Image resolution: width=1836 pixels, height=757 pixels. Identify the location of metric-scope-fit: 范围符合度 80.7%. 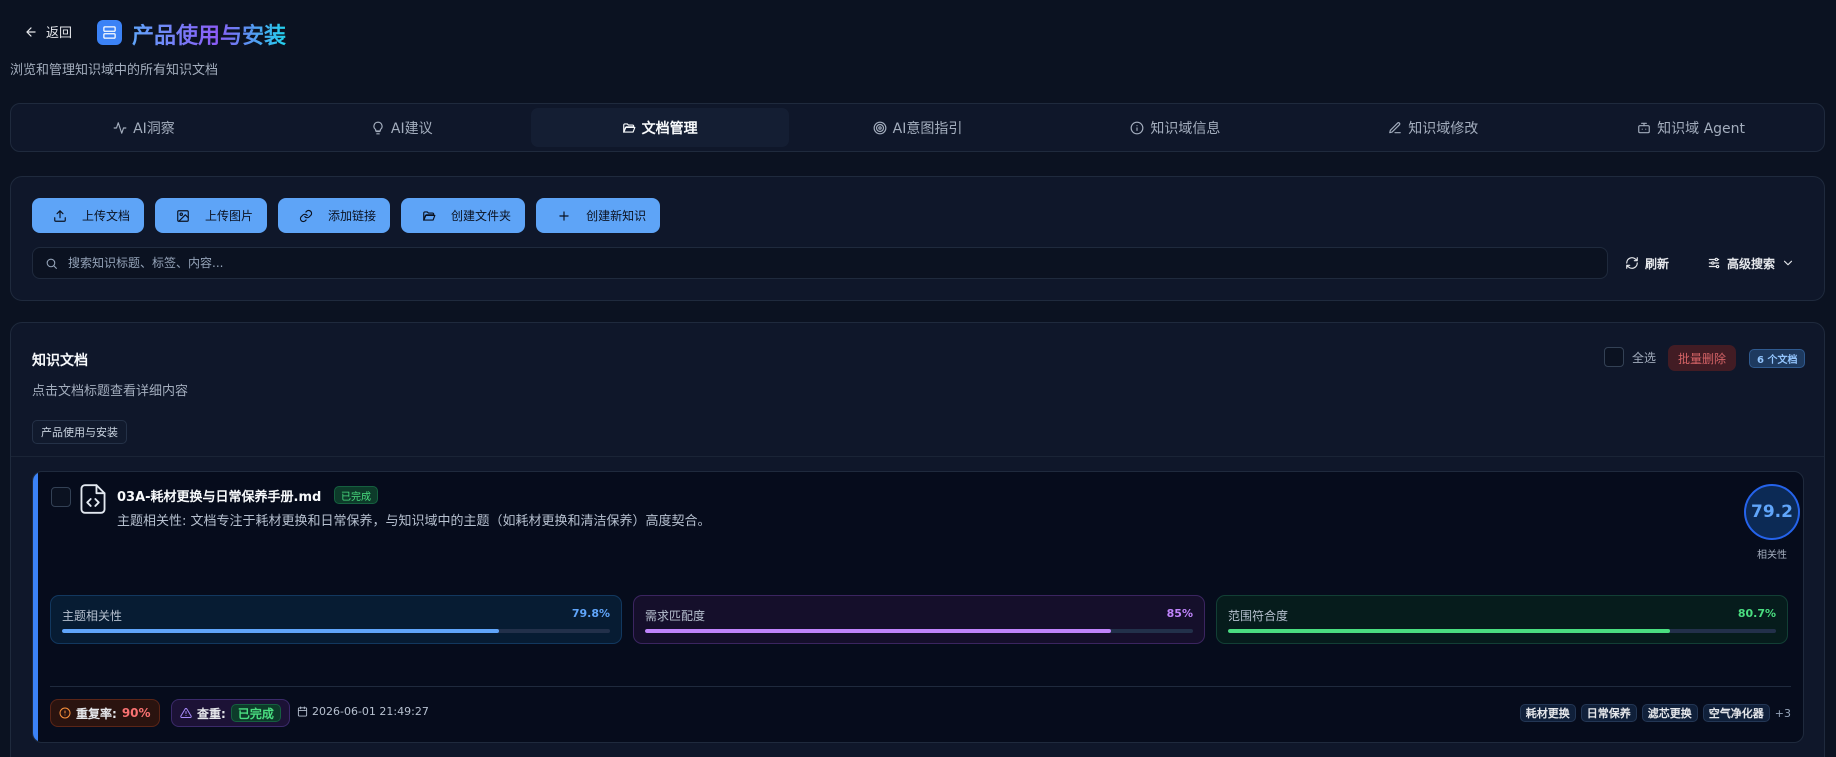
(1502, 619).